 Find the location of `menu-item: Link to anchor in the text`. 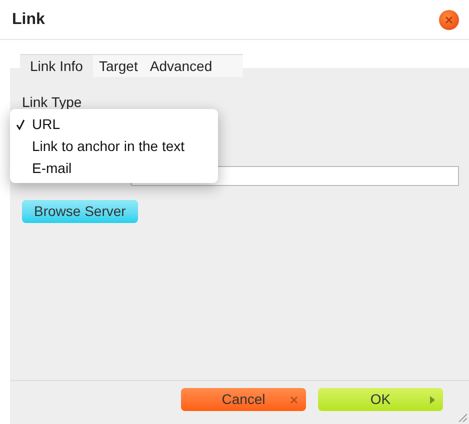

menu-item: Link to anchor in the text is located at coordinates (108, 146).